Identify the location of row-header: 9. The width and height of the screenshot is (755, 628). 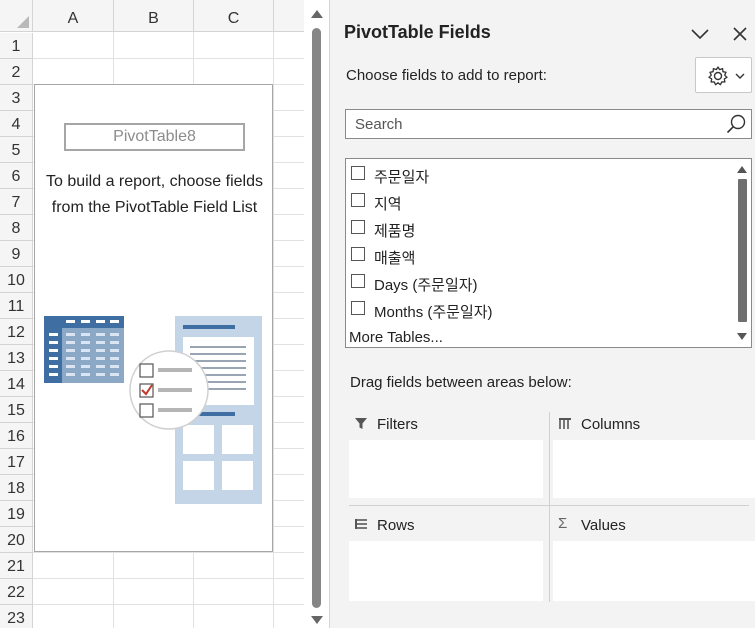
(16, 254).